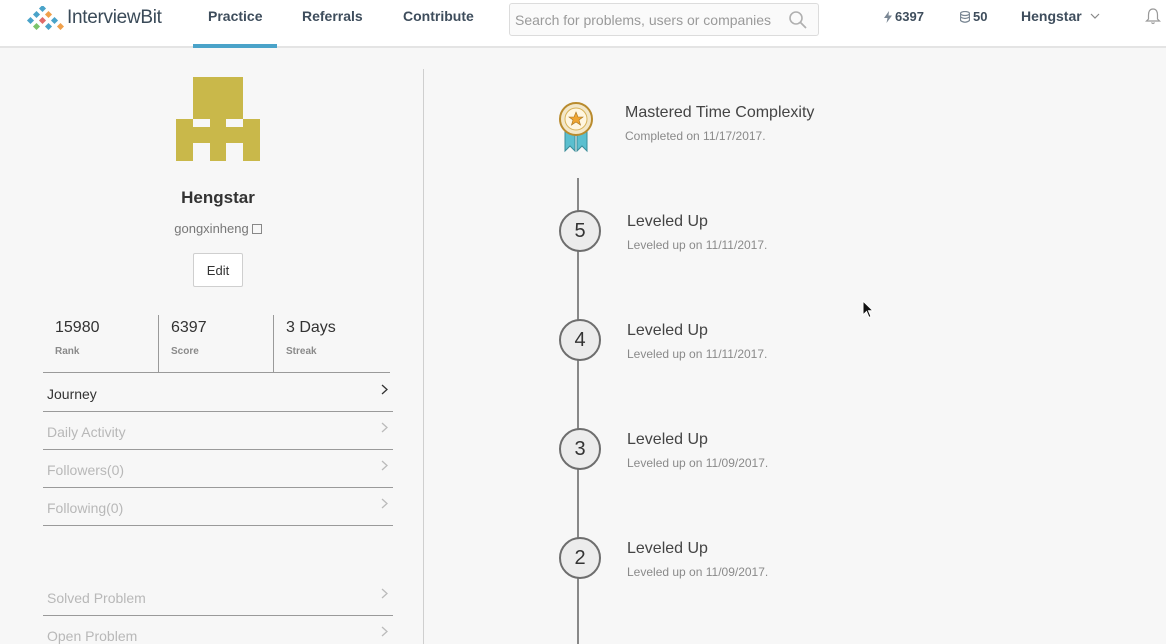  Describe the element at coordinates (218, 393) in the screenshot. I see `menu-item-journey: Journey` at that location.